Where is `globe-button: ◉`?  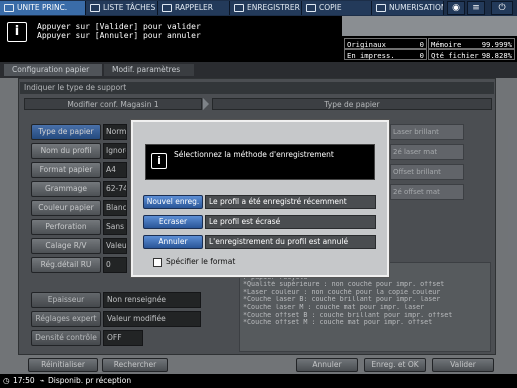 globe-button: ◉ is located at coordinates (456, 8).